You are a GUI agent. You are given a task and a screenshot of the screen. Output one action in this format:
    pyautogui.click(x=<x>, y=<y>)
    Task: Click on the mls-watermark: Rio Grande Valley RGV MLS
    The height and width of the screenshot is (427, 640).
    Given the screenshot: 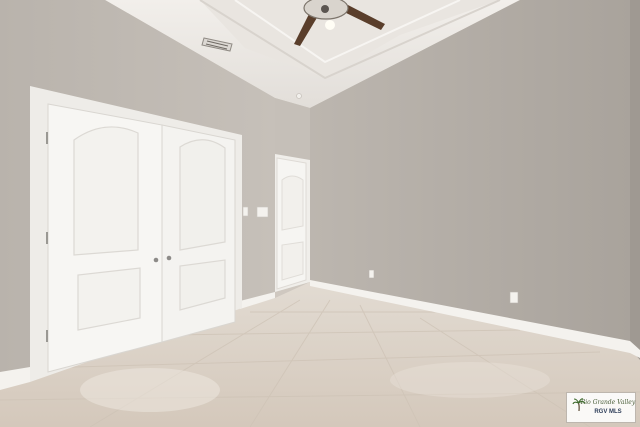 What is the action you would take?
    pyautogui.click(x=601, y=407)
    